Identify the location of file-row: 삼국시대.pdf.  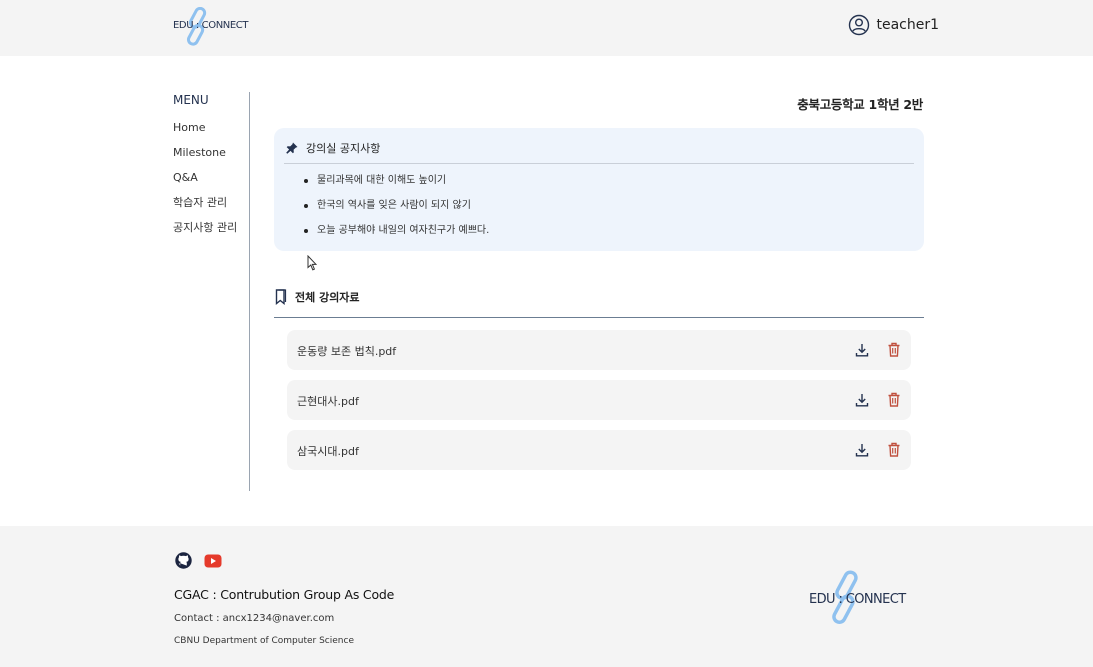
(599, 450).